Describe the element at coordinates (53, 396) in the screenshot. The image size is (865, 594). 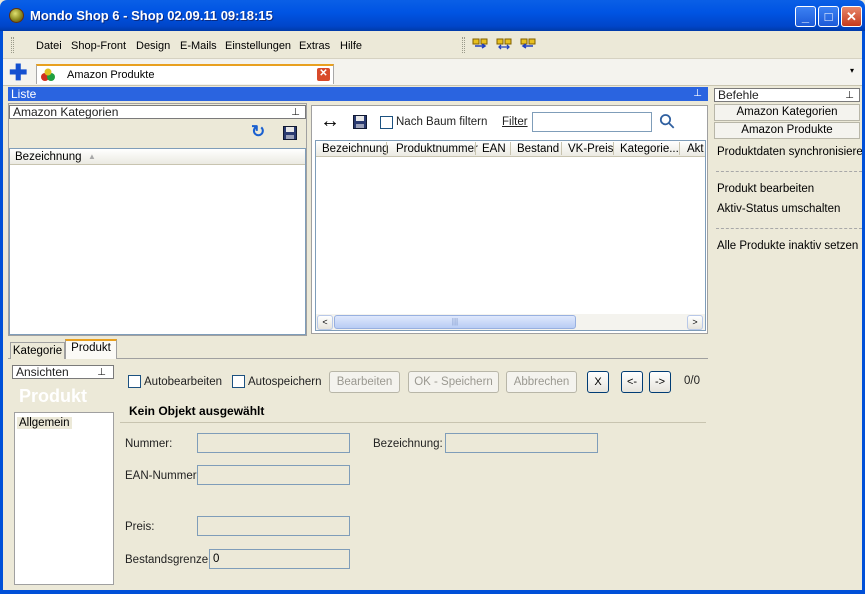
I see `ansichten-heading: Produkt` at that location.